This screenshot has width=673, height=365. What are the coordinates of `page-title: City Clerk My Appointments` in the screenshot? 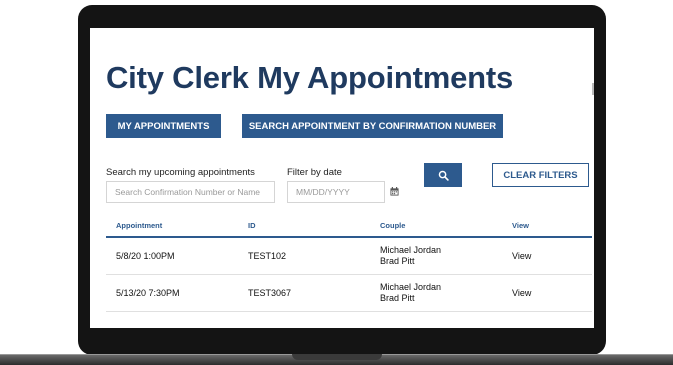 It's located at (310, 77).